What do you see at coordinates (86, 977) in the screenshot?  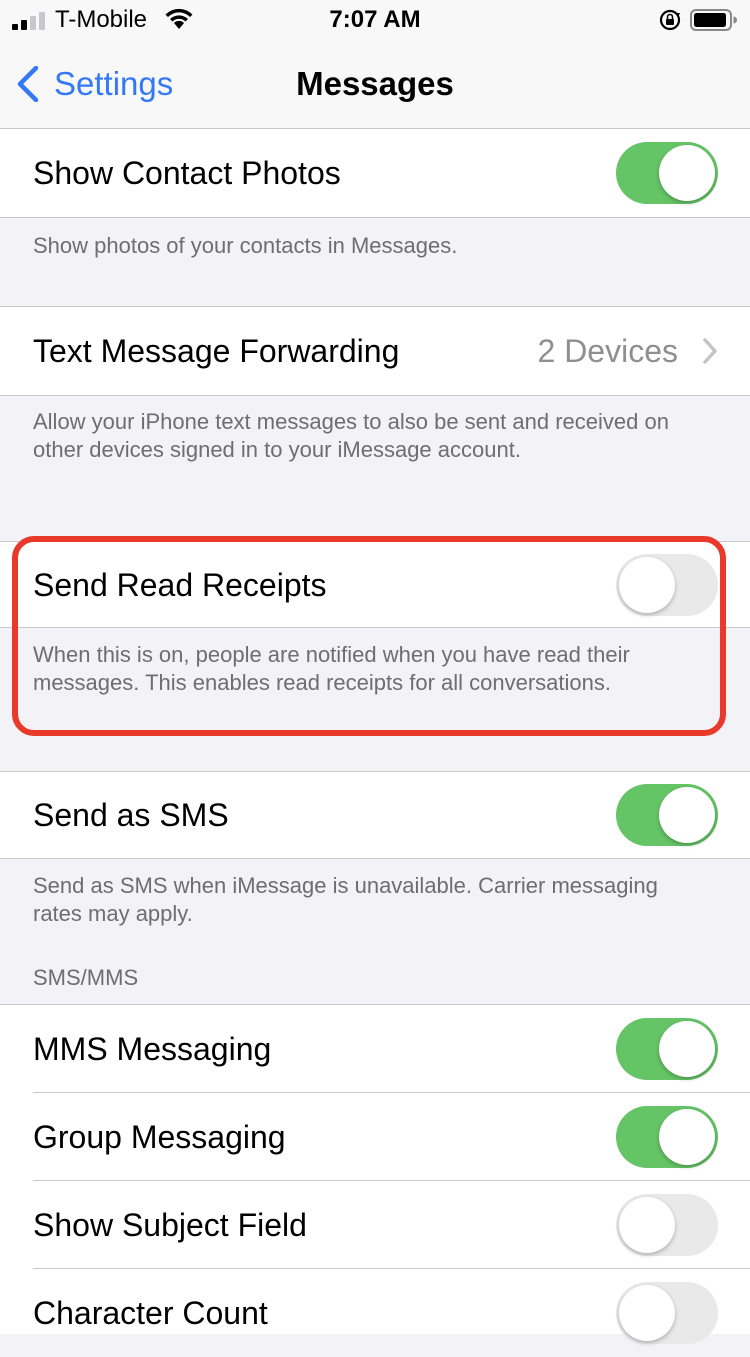 I see `section-header-sms-mms: SMS/MMS` at bounding box center [86, 977].